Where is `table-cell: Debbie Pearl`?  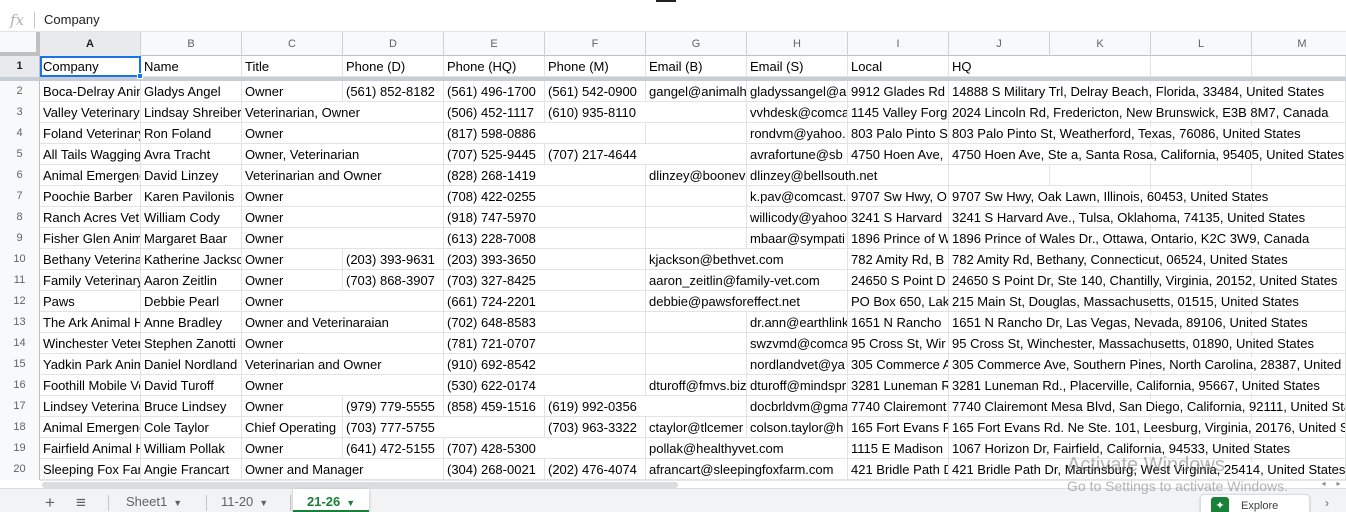
table-cell: Debbie Pearl is located at coordinates (191, 301).